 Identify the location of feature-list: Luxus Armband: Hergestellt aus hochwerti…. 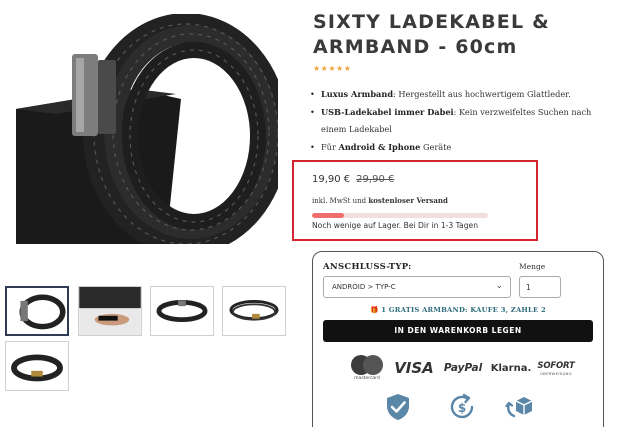
(455, 121).